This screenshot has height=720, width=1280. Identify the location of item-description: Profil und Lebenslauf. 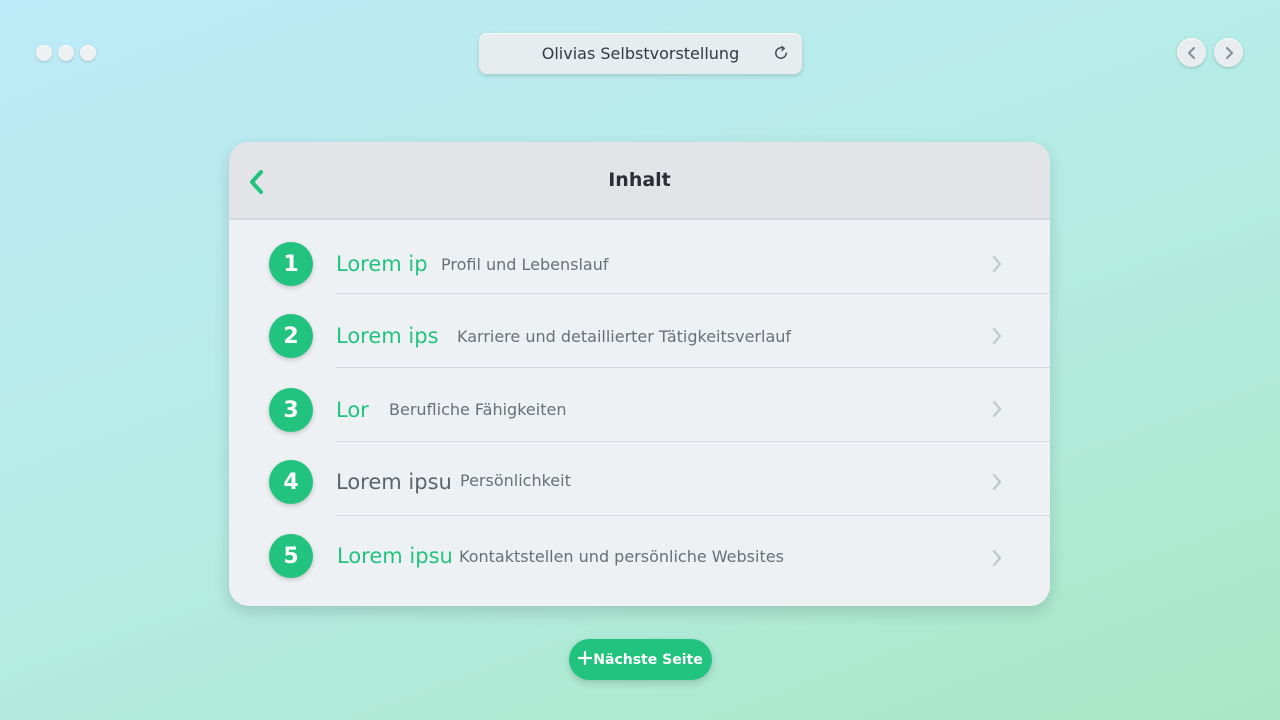
(525, 264).